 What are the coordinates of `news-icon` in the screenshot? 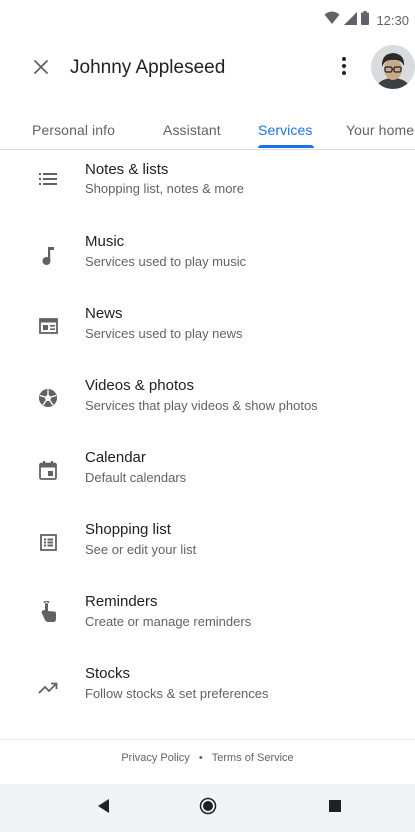 It's located at (48, 326).